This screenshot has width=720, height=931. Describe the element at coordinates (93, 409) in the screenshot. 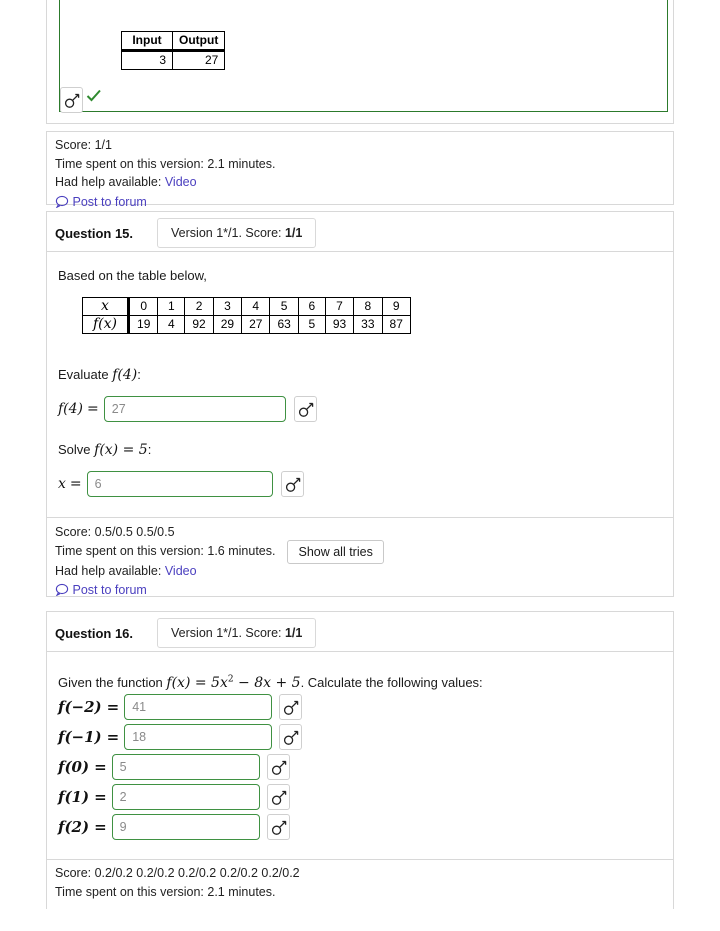

I see `part-a-equals: =` at that location.